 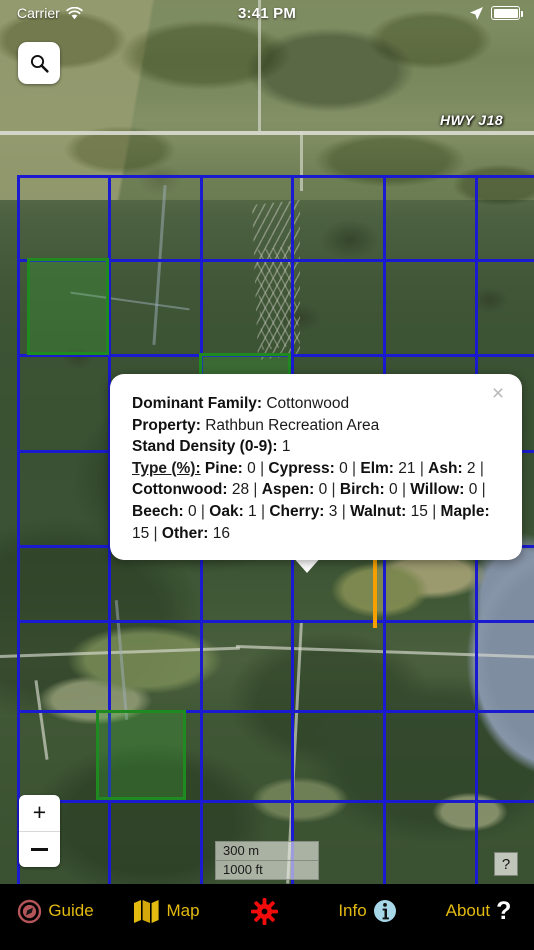 What do you see at coordinates (30, 911) in the screenshot?
I see `guide-compass-icon` at bounding box center [30, 911].